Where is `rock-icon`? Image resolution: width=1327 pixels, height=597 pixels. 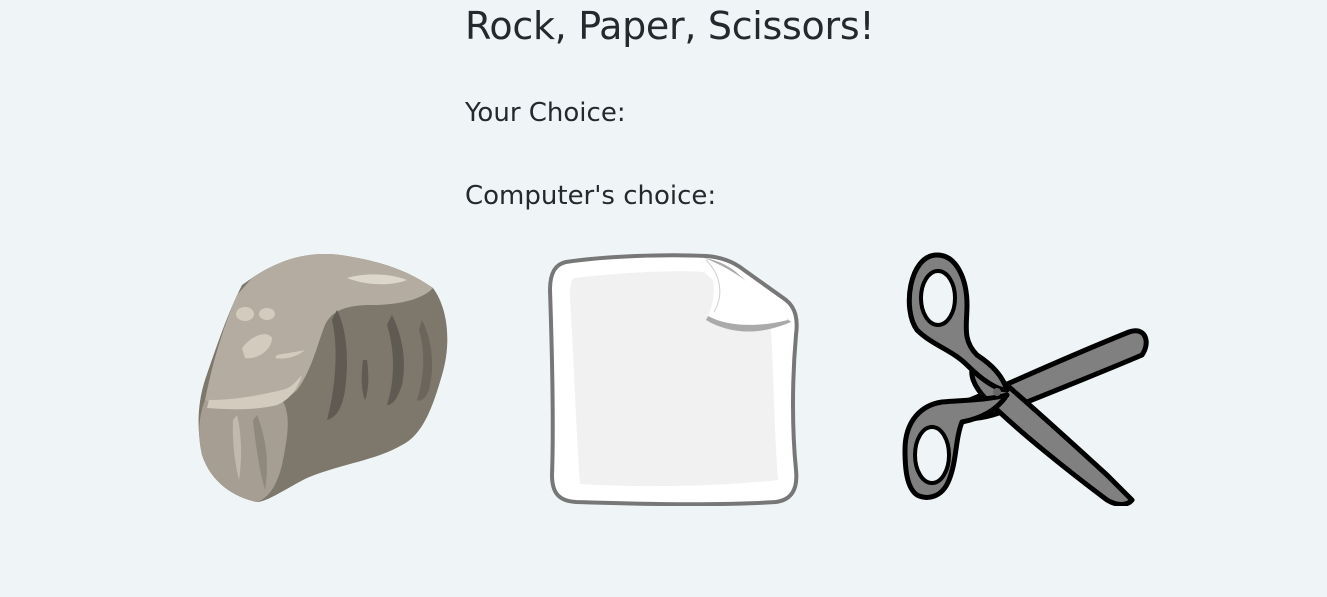 rock-icon is located at coordinates (323, 378).